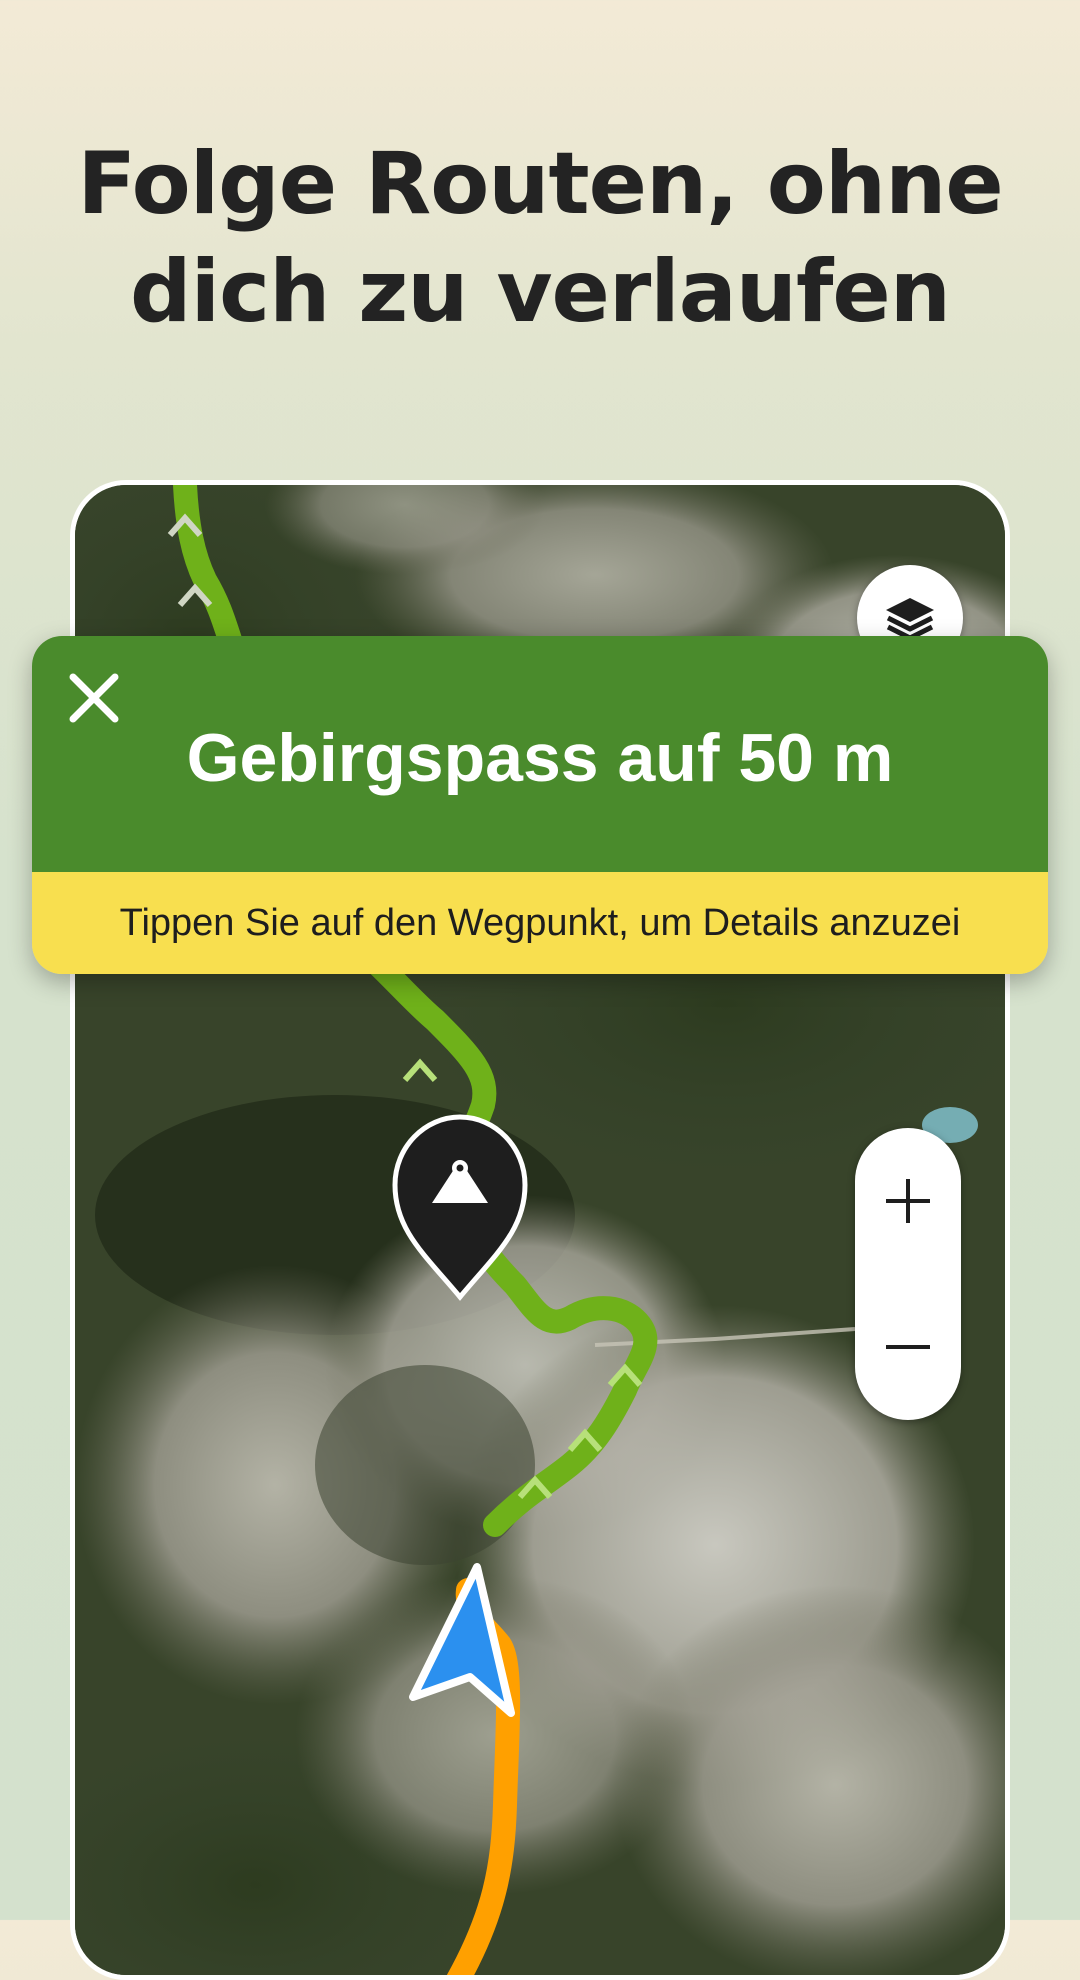 Image resolution: width=1080 pixels, height=1980 pixels. I want to click on plus-icon, so click(908, 1201).